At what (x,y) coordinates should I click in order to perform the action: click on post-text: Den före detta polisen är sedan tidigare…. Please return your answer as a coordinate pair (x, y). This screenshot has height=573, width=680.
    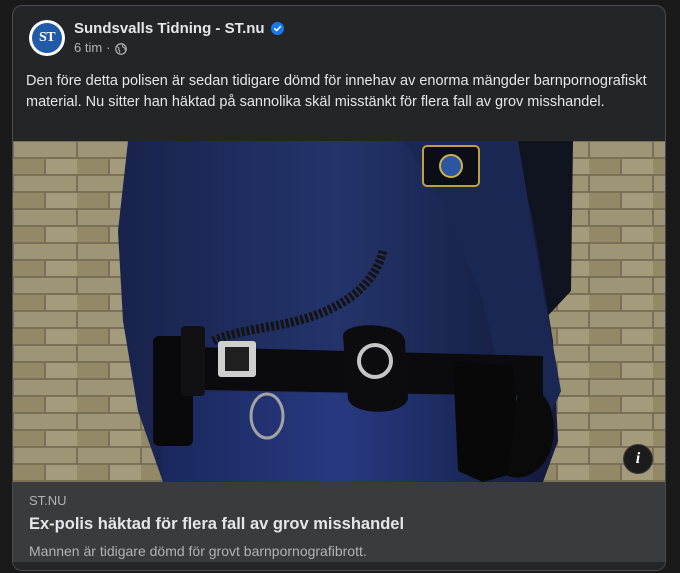
    Looking at the image, I should click on (336, 91).